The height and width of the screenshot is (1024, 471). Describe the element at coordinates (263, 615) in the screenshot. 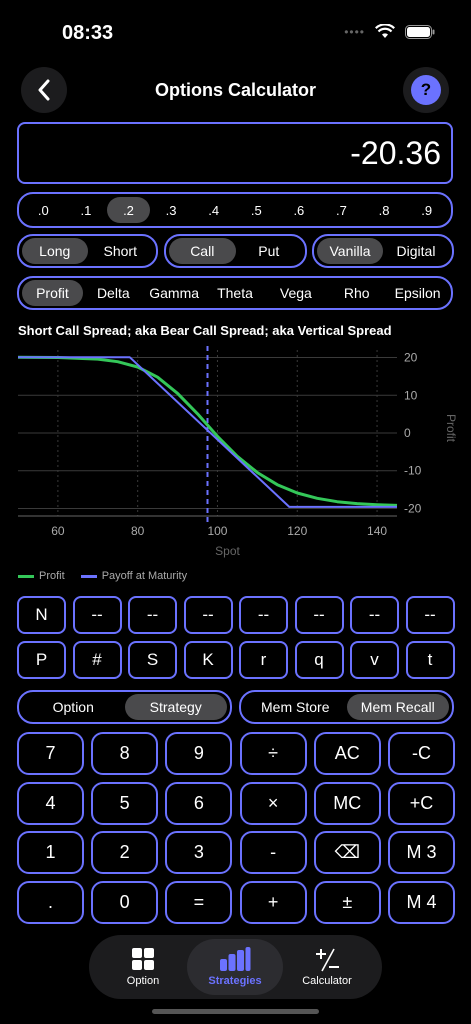

I see `variable-button-row1-4: --` at that location.